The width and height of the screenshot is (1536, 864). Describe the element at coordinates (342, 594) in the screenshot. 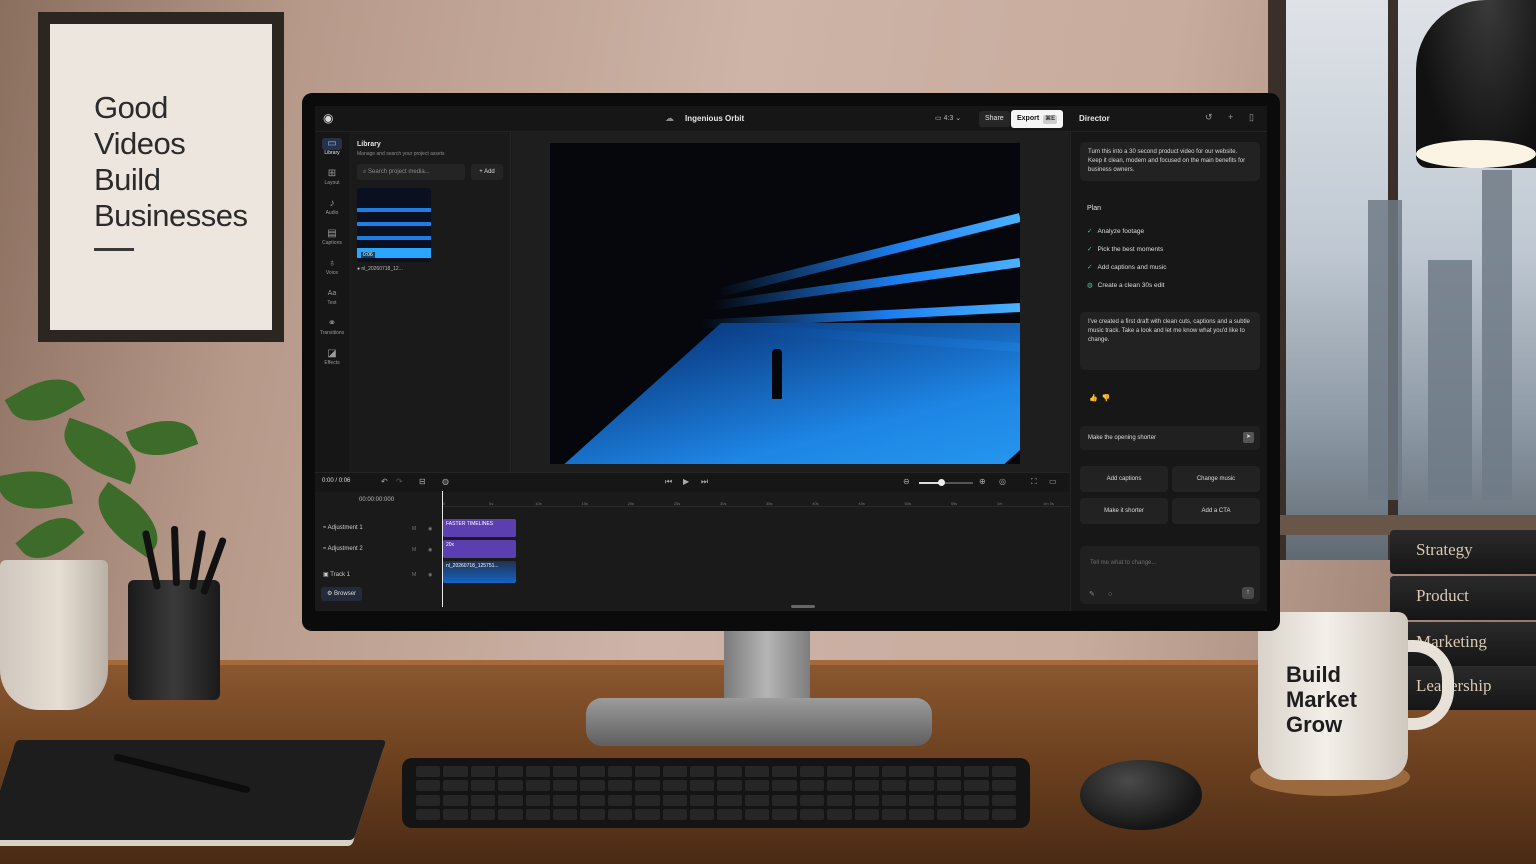

I see `browser-button: ⚙ Browser` at that location.